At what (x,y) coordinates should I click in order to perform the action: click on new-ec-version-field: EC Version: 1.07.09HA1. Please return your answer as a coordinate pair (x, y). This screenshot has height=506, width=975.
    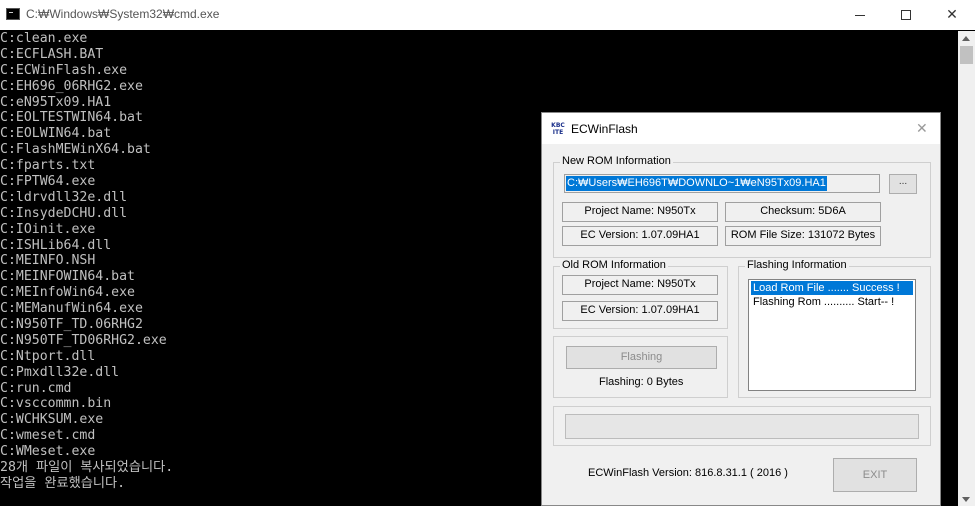
    Looking at the image, I should click on (640, 236).